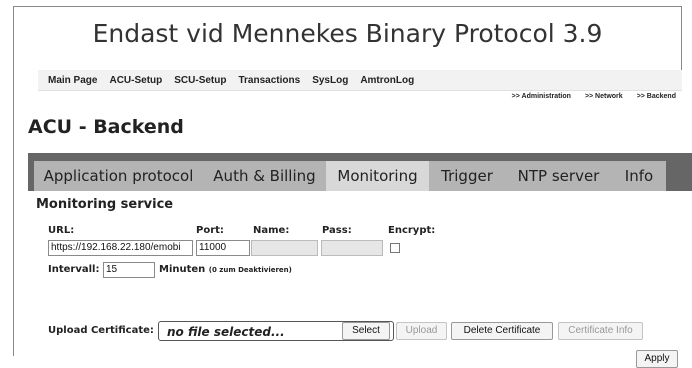  I want to click on breadcrumb-administration: >> Administration, so click(541, 96).